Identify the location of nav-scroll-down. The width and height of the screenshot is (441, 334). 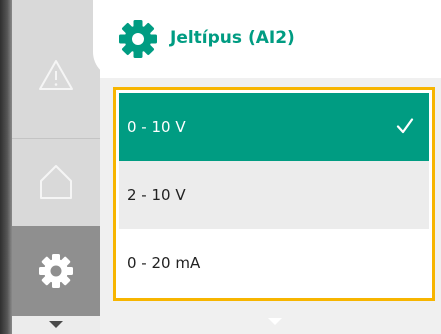
(56, 325).